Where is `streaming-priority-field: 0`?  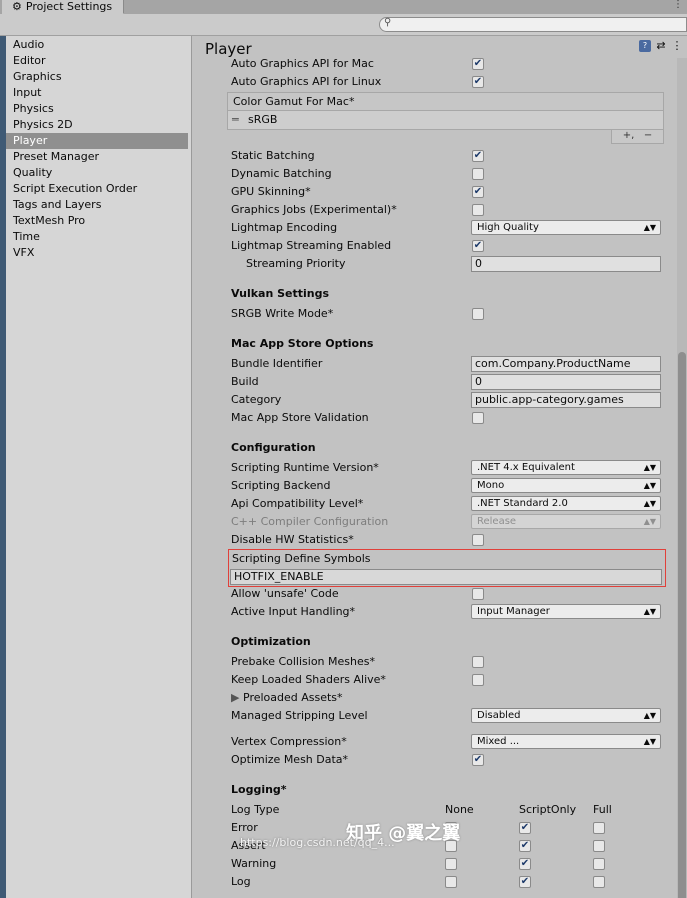
streaming-priority-field: 0 is located at coordinates (566, 264).